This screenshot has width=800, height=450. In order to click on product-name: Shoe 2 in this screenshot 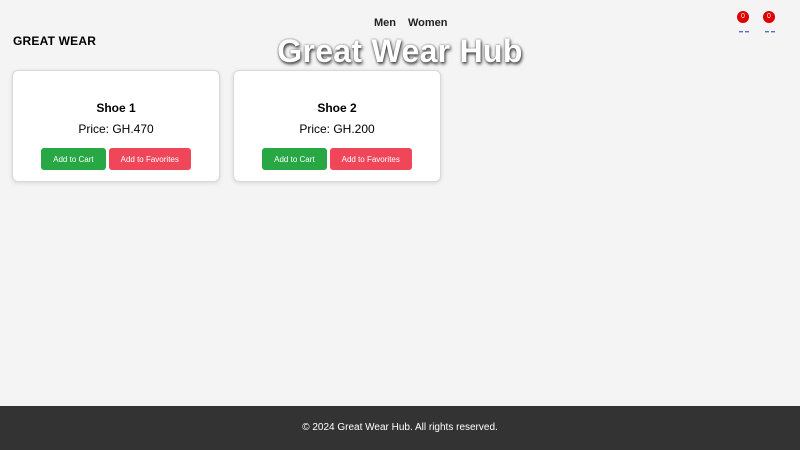, I will do `click(337, 108)`.